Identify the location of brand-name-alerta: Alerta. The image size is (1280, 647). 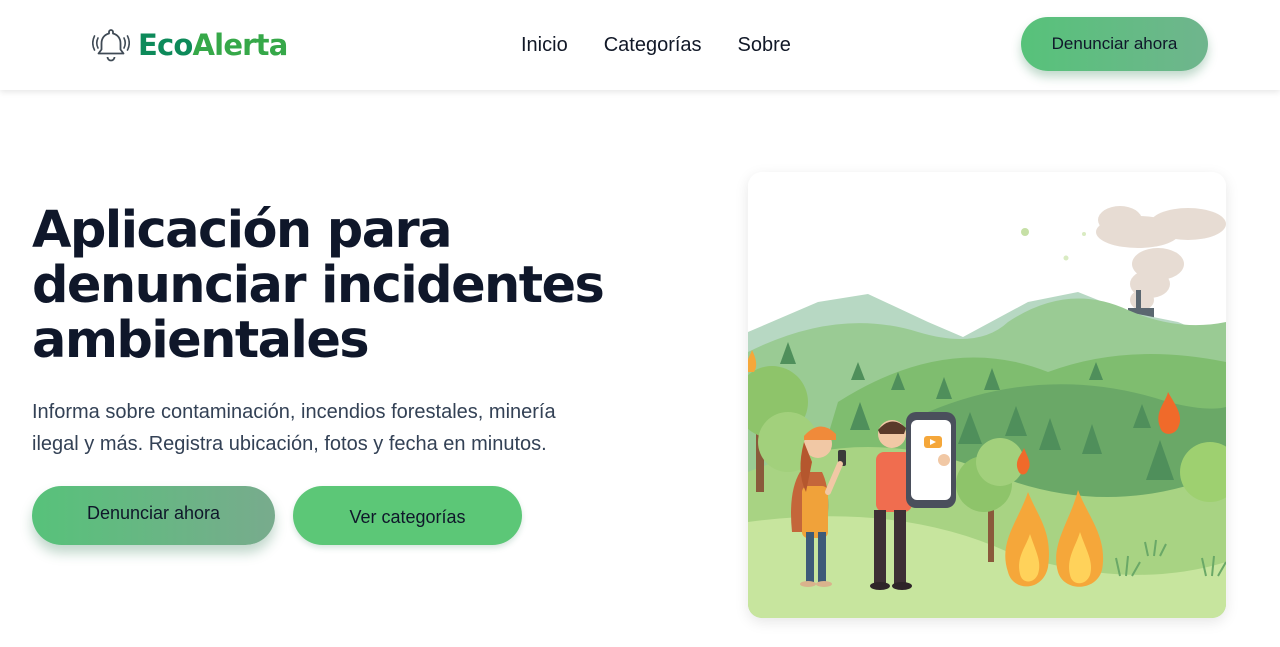
(240, 45).